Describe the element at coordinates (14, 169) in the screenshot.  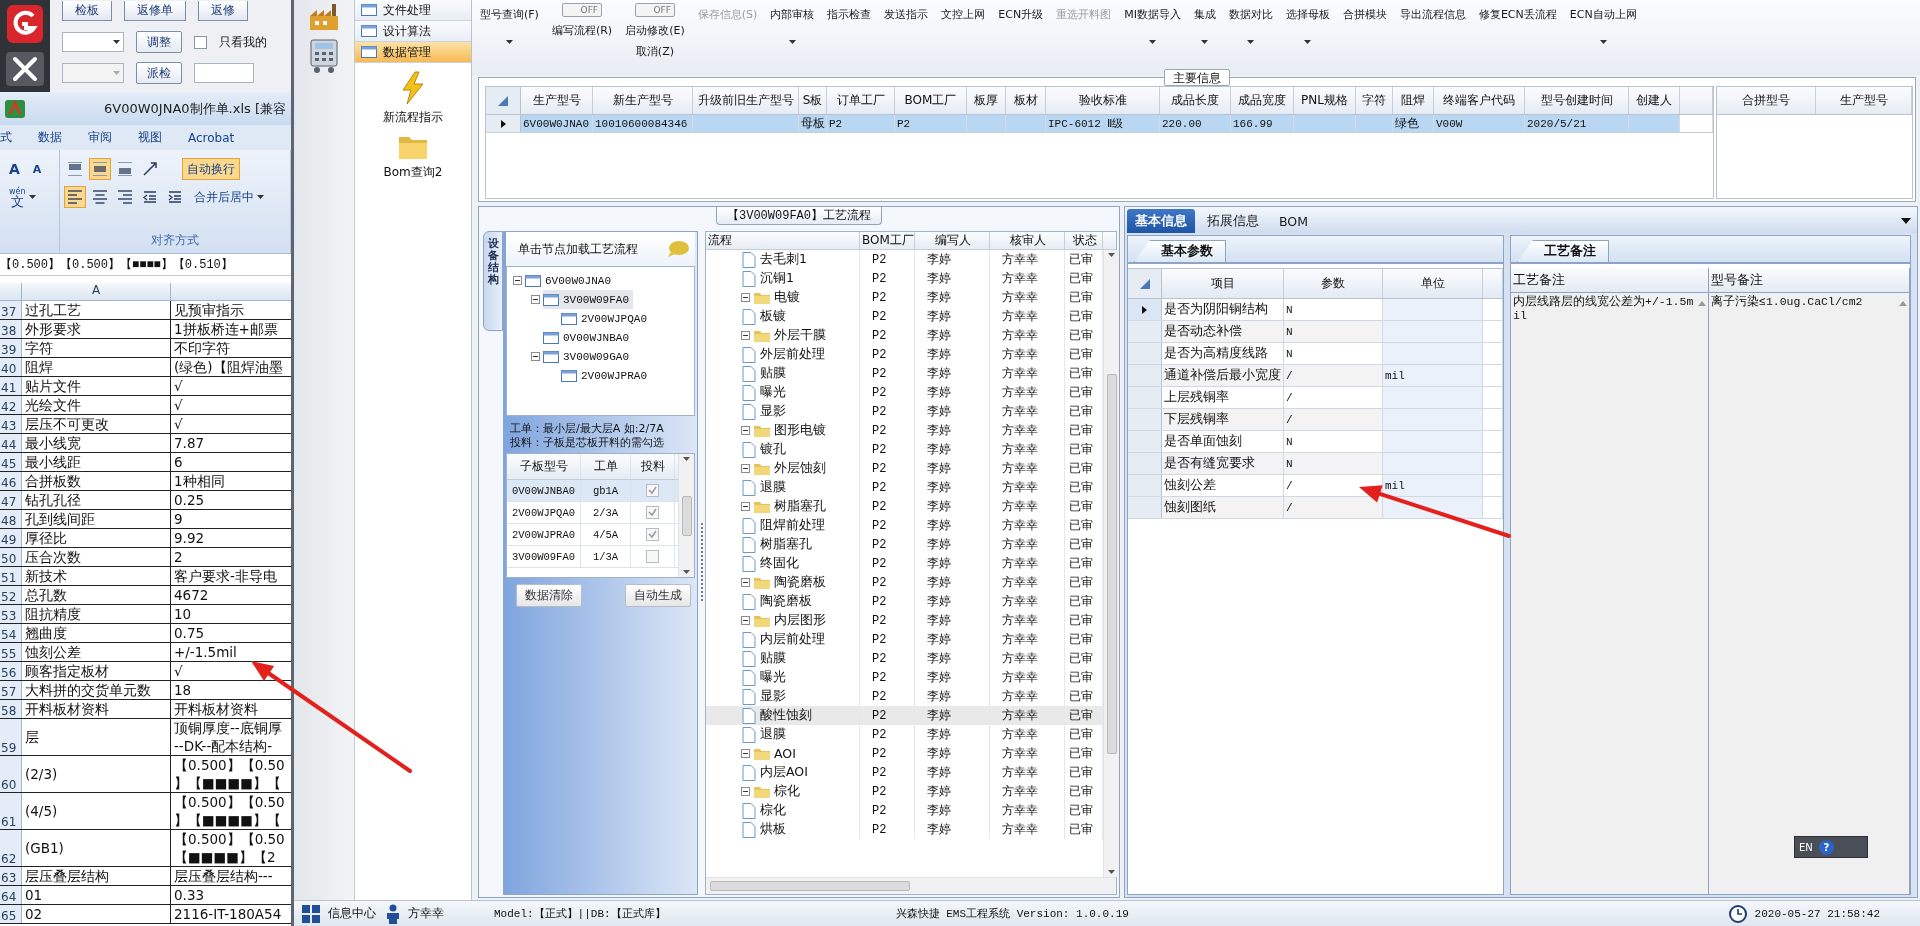
I see `grow-font-button: A` at that location.